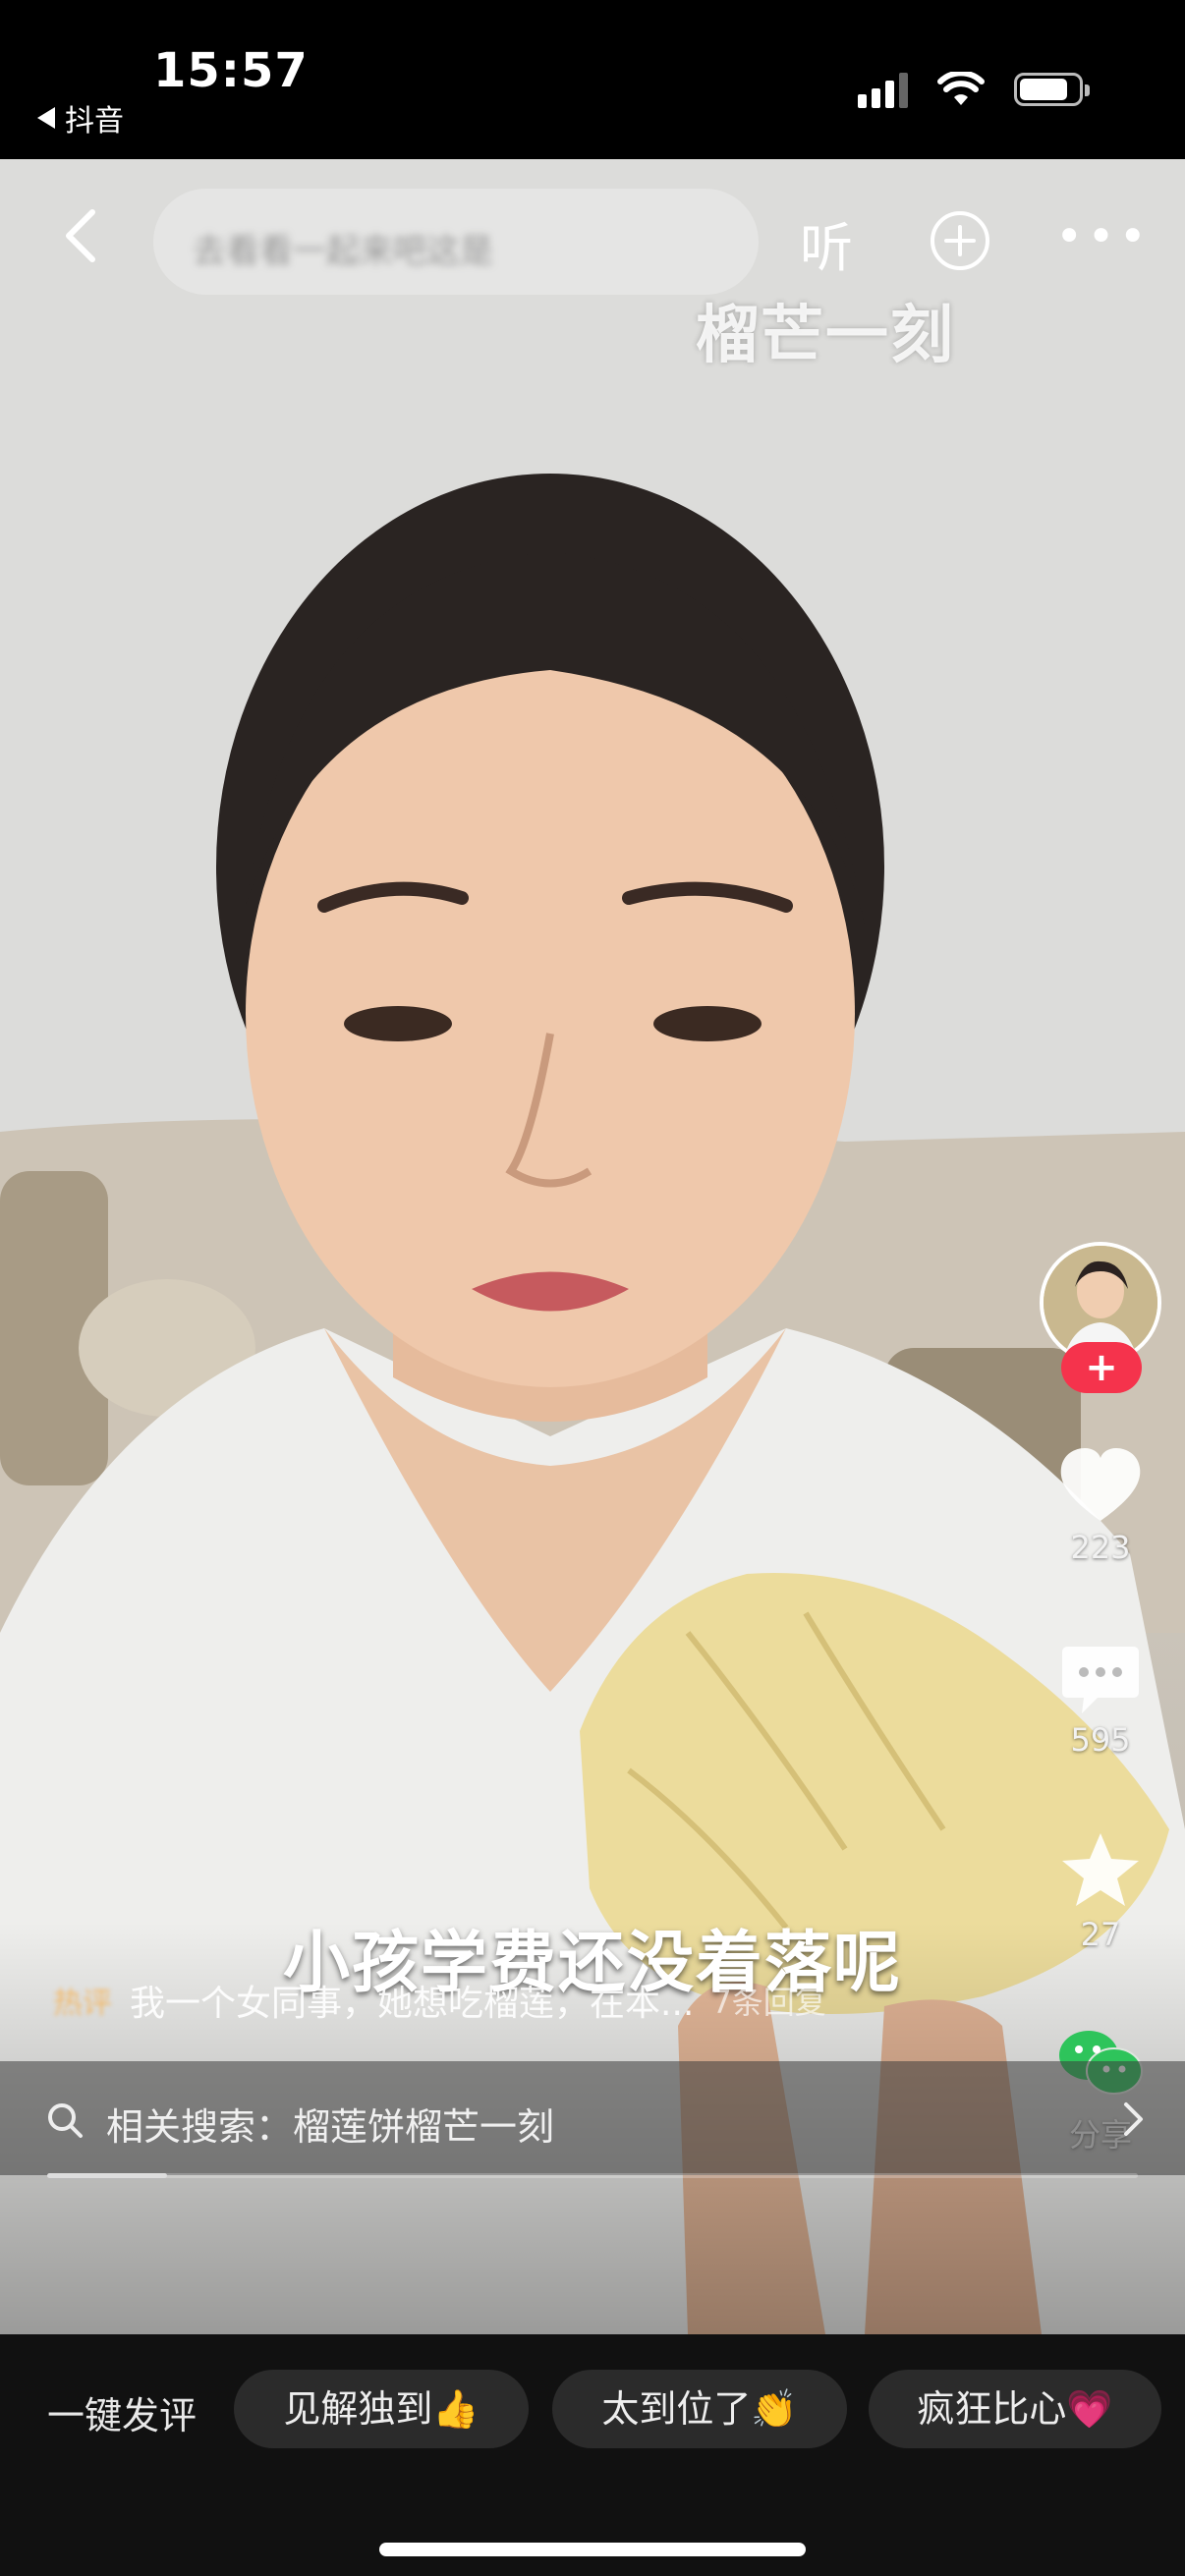  What do you see at coordinates (1100, 1869) in the screenshot?
I see `star-icon` at bounding box center [1100, 1869].